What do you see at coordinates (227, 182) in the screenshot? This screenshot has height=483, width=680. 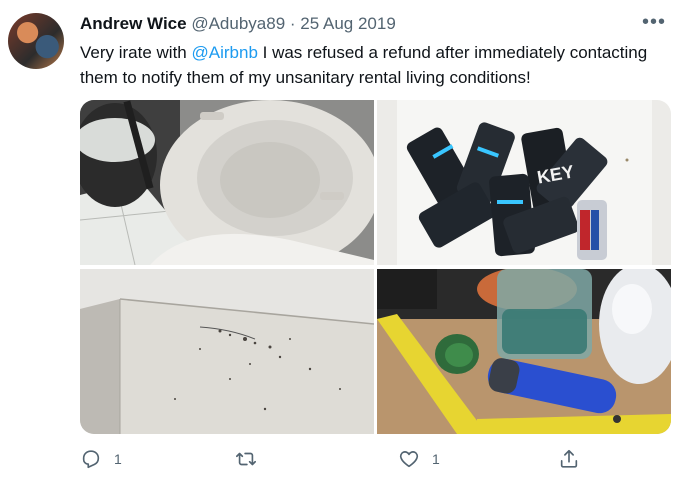 I see `photo-toilet` at bounding box center [227, 182].